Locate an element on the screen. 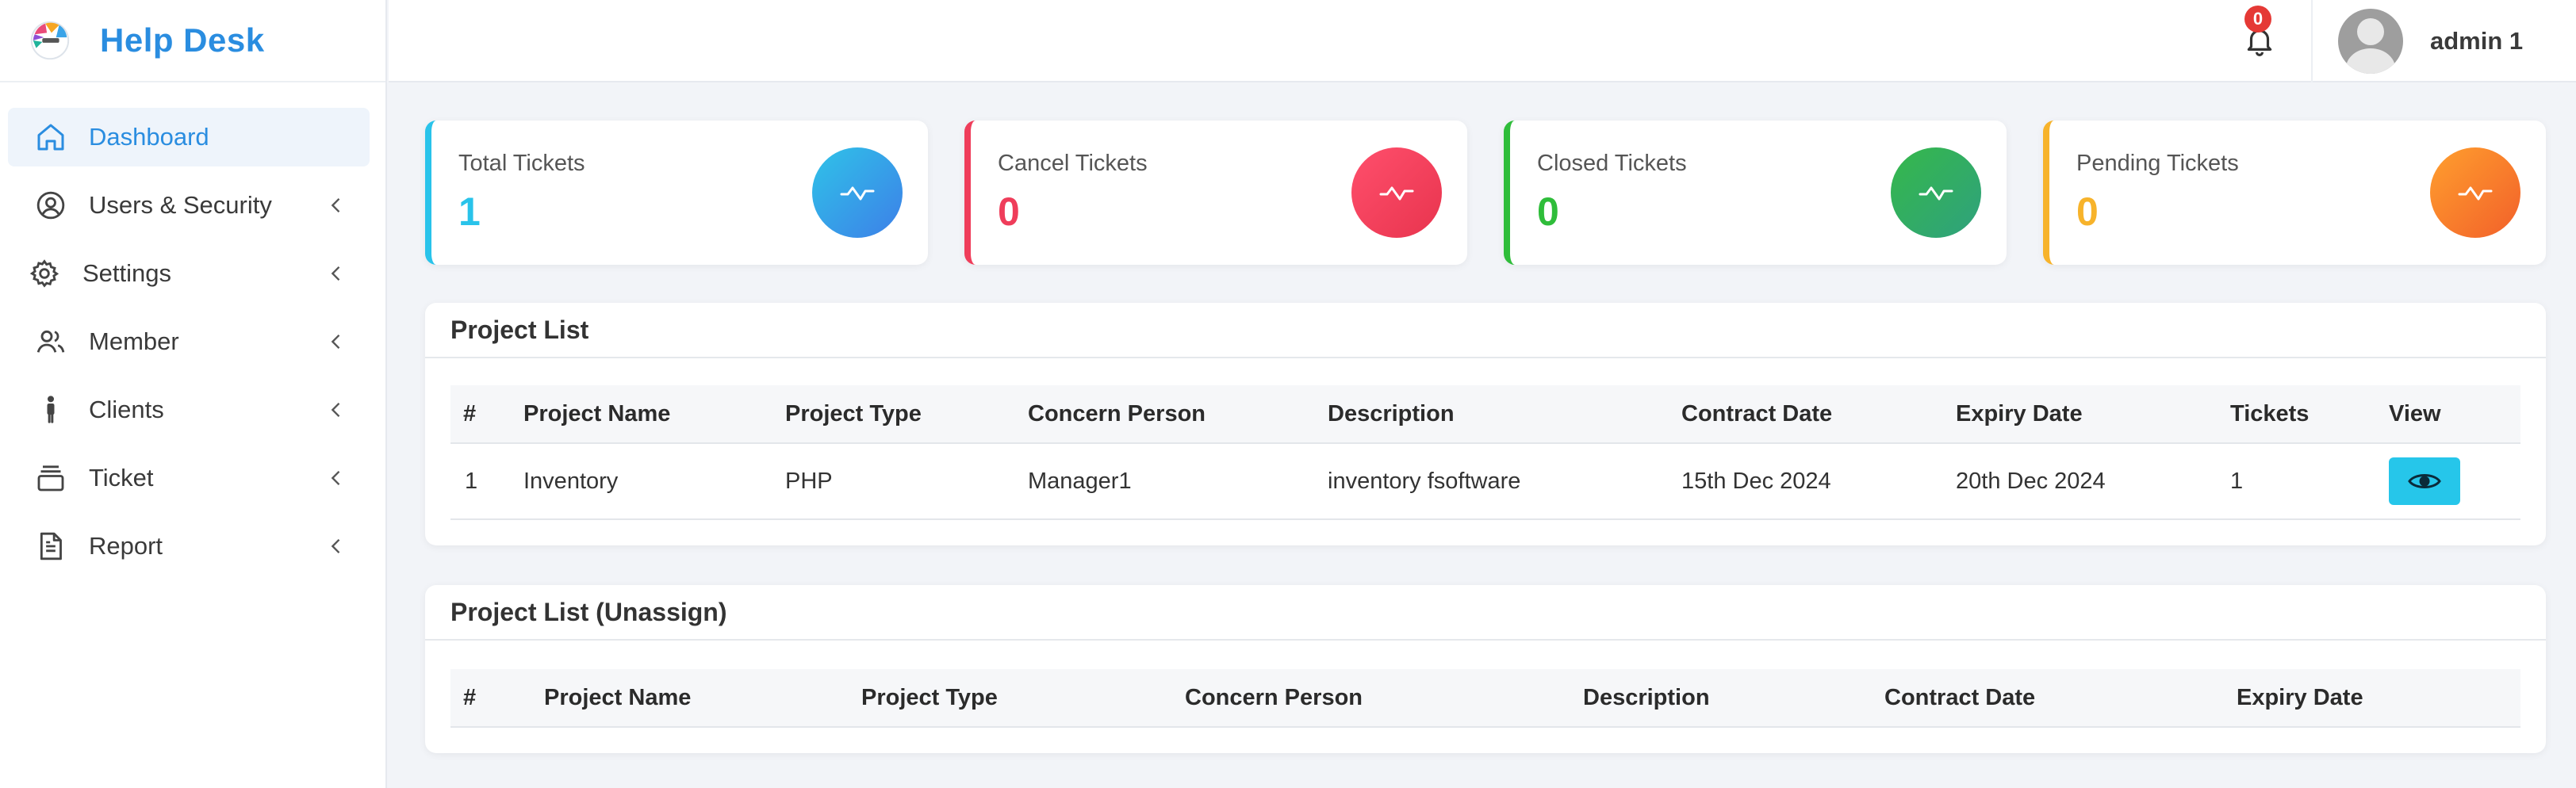 The image size is (2576, 788). column-header: View is located at coordinates (2415, 413).